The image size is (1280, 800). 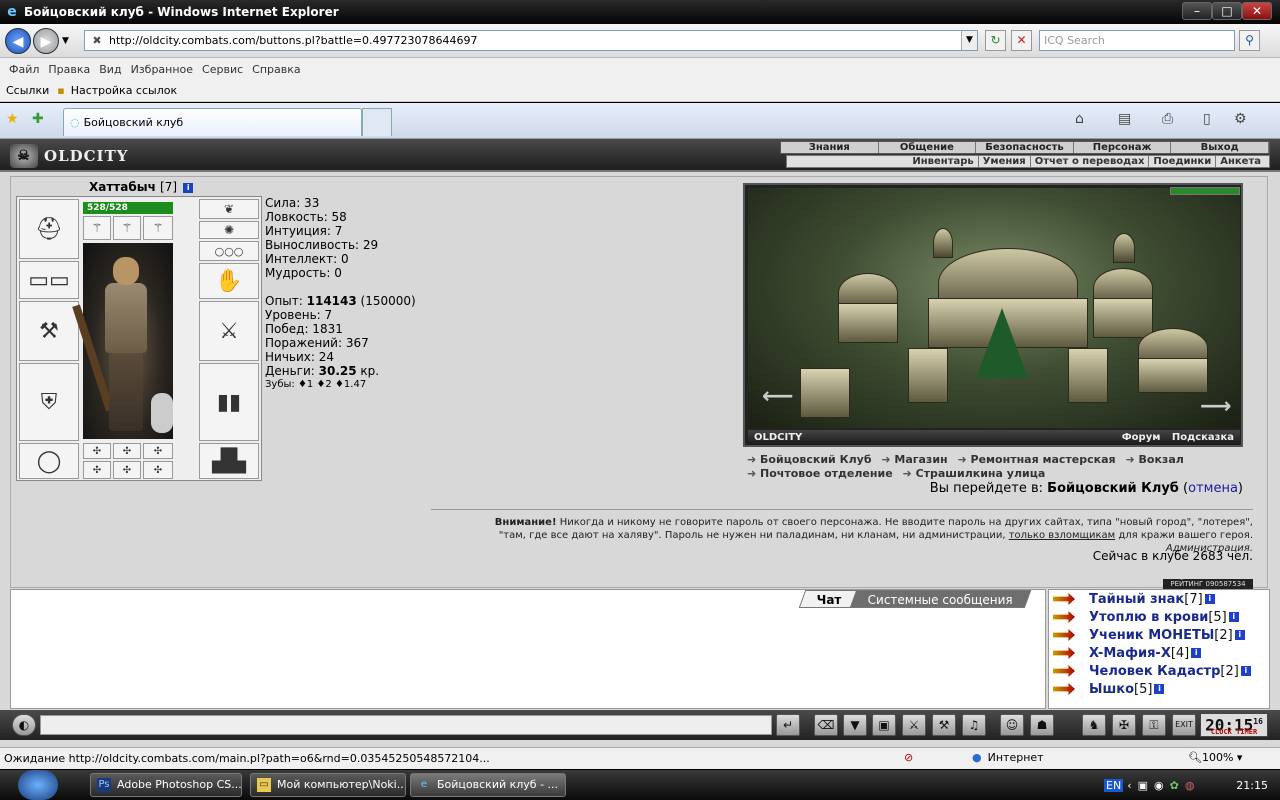 What do you see at coordinates (124, 90) in the screenshot?
I see `links-settings: Настройка ссылок` at bounding box center [124, 90].